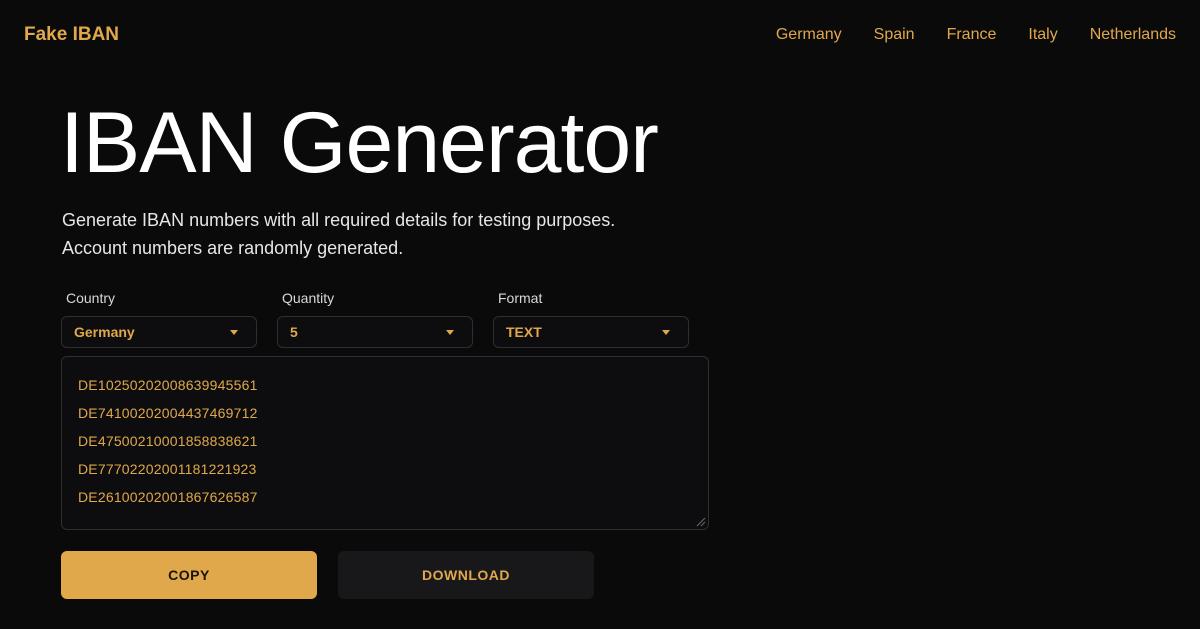  What do you see at coordinates (294, 332) in the screenshot?
I see `quantity-select-value: 5` at bounding box center [294, 332].